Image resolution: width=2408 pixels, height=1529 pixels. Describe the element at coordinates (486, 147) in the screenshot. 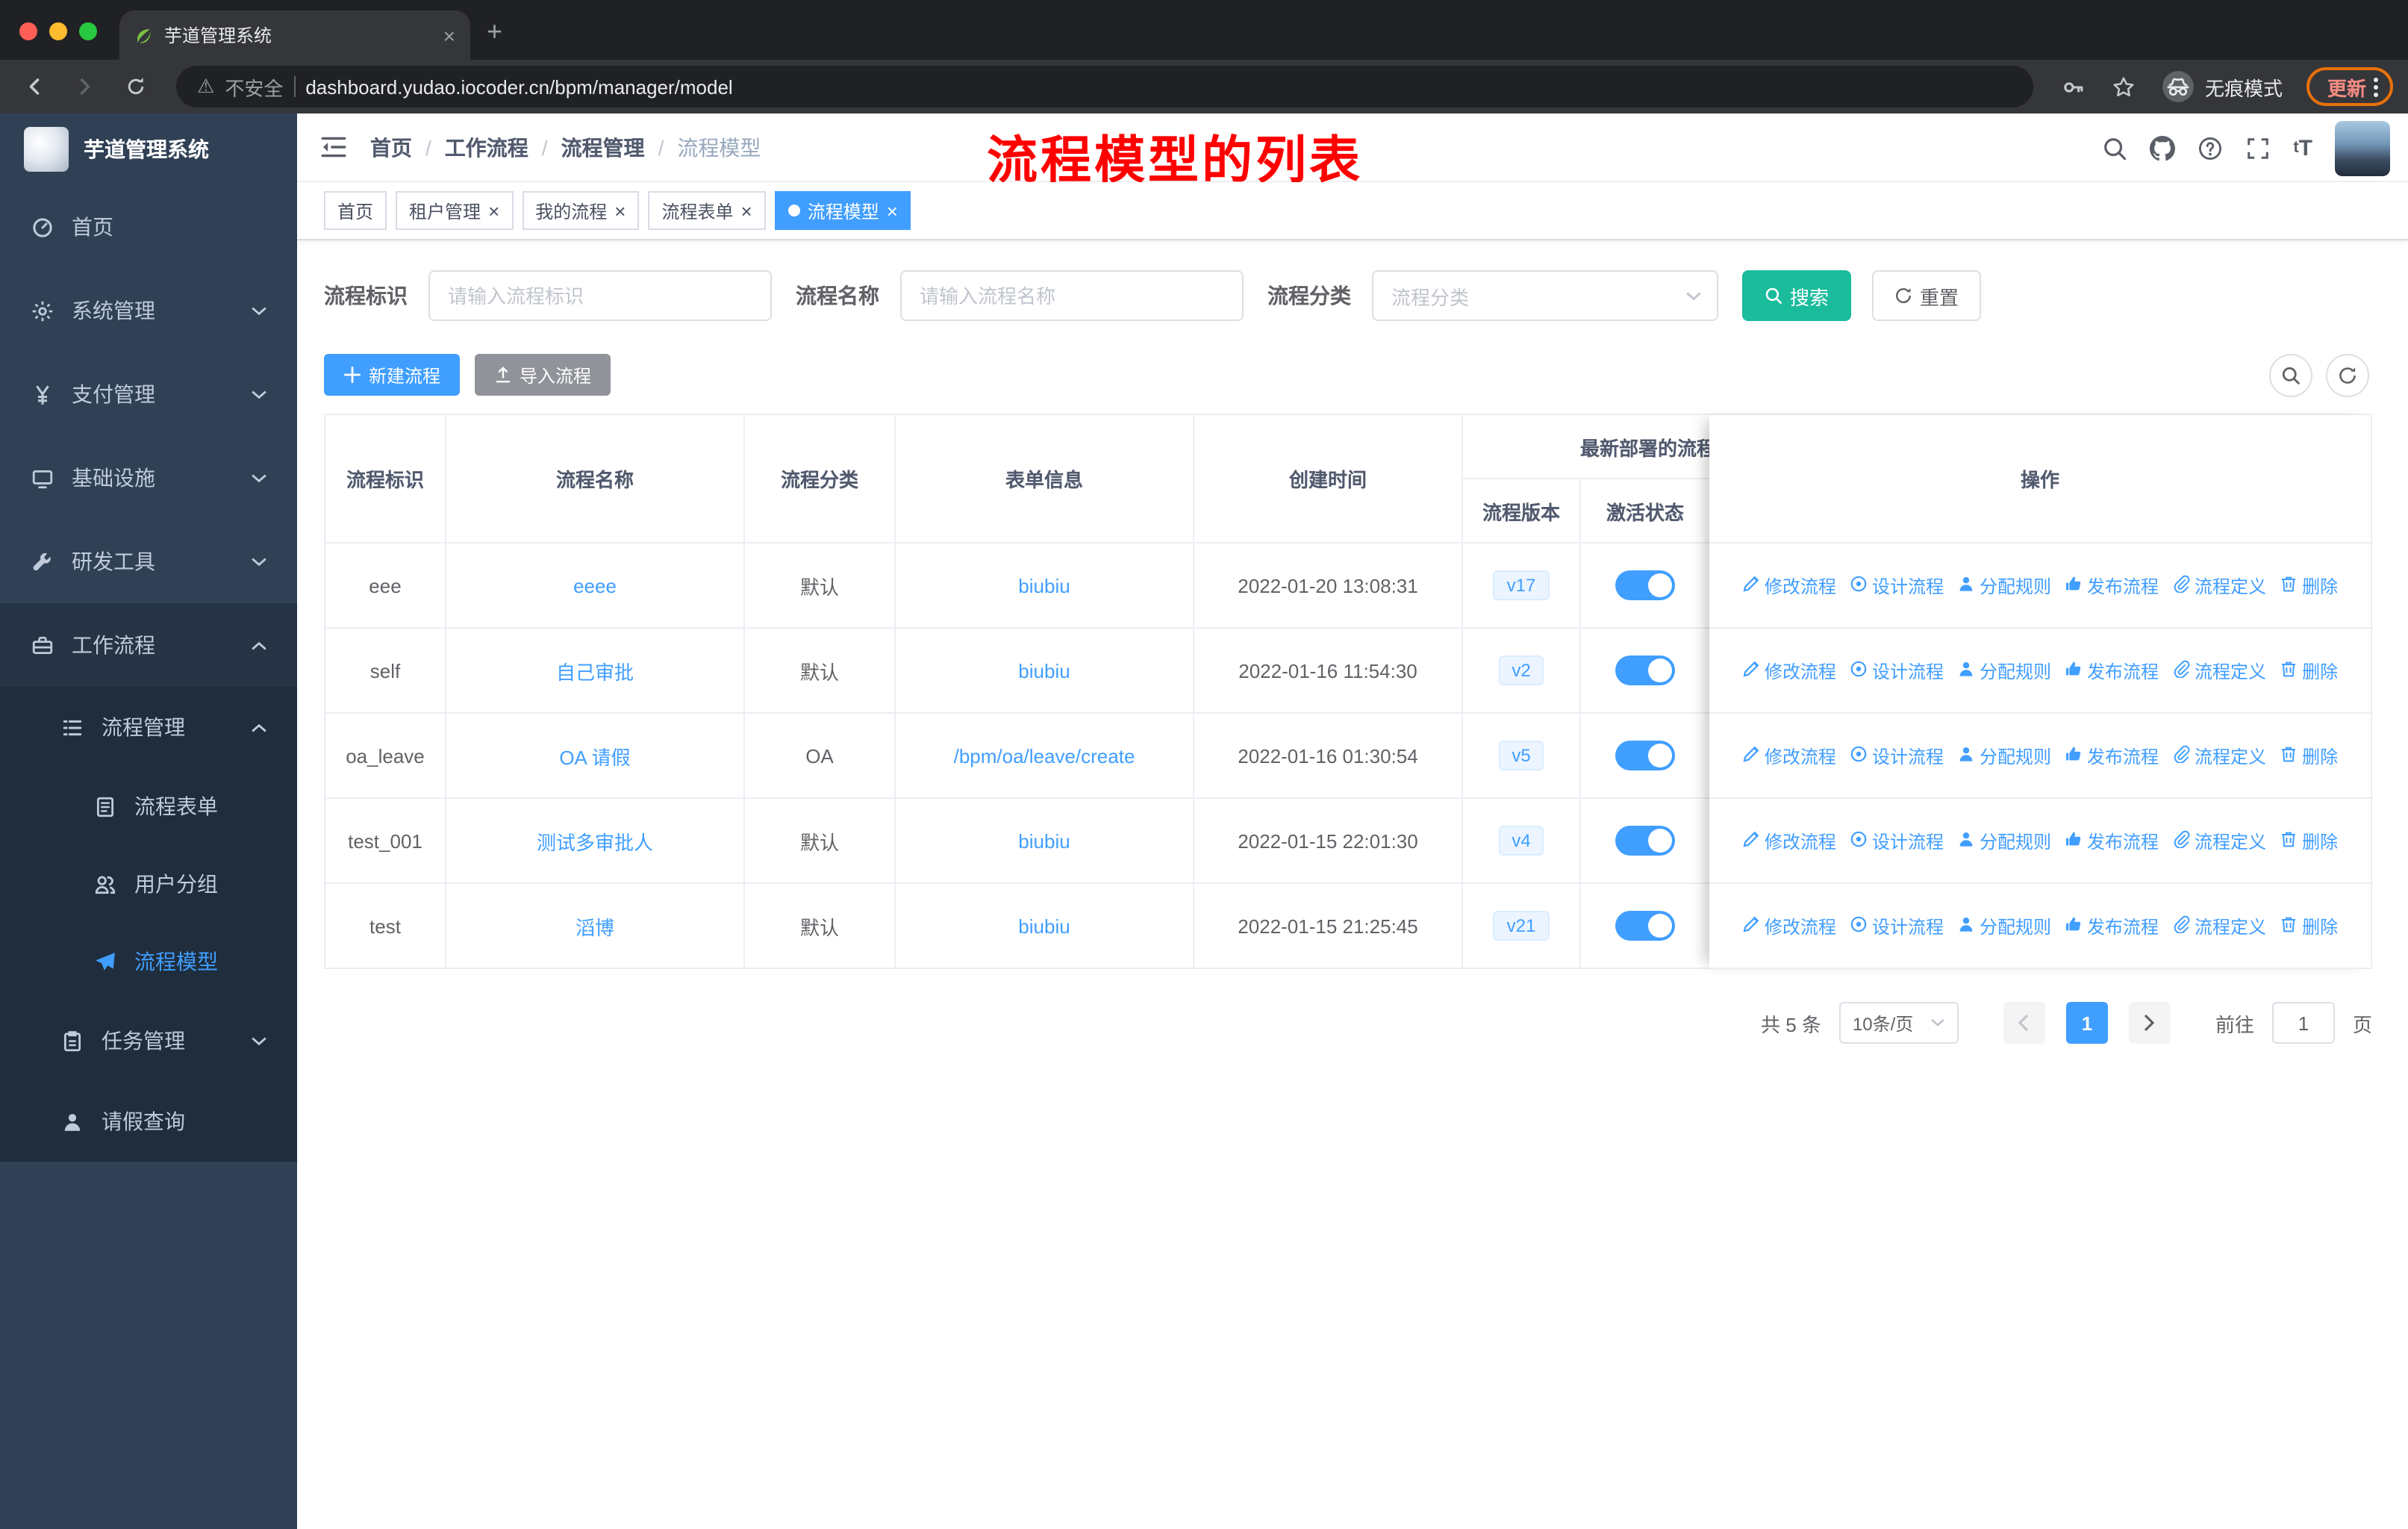

I see `breadcrumb-item-workflow: 工作流程` at that location.